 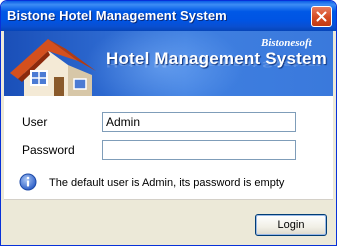 I want to click on password-input, so click(x=199, y=150).